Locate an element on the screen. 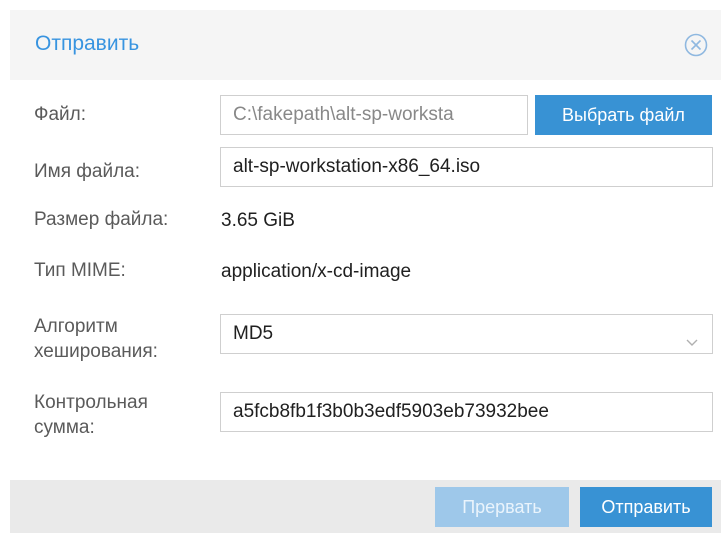 Image resolution: width=721 pixels, height=533 pixels. filesize-value: 3.65 GiB is located at coordinates (258, 220).